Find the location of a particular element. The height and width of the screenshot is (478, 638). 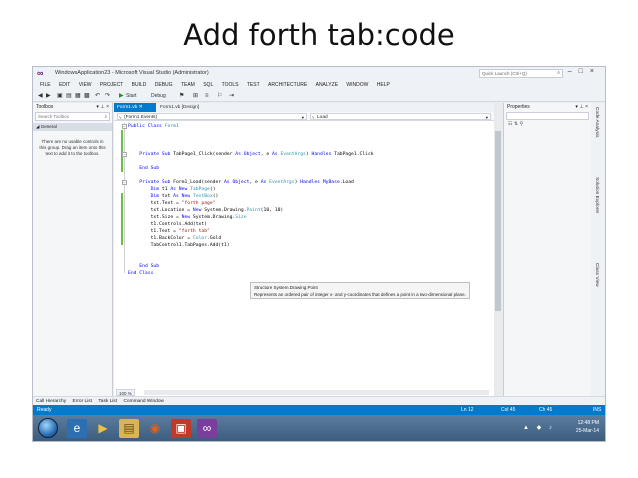

status-char: Ch 45 is located at coordinates (546, 410).